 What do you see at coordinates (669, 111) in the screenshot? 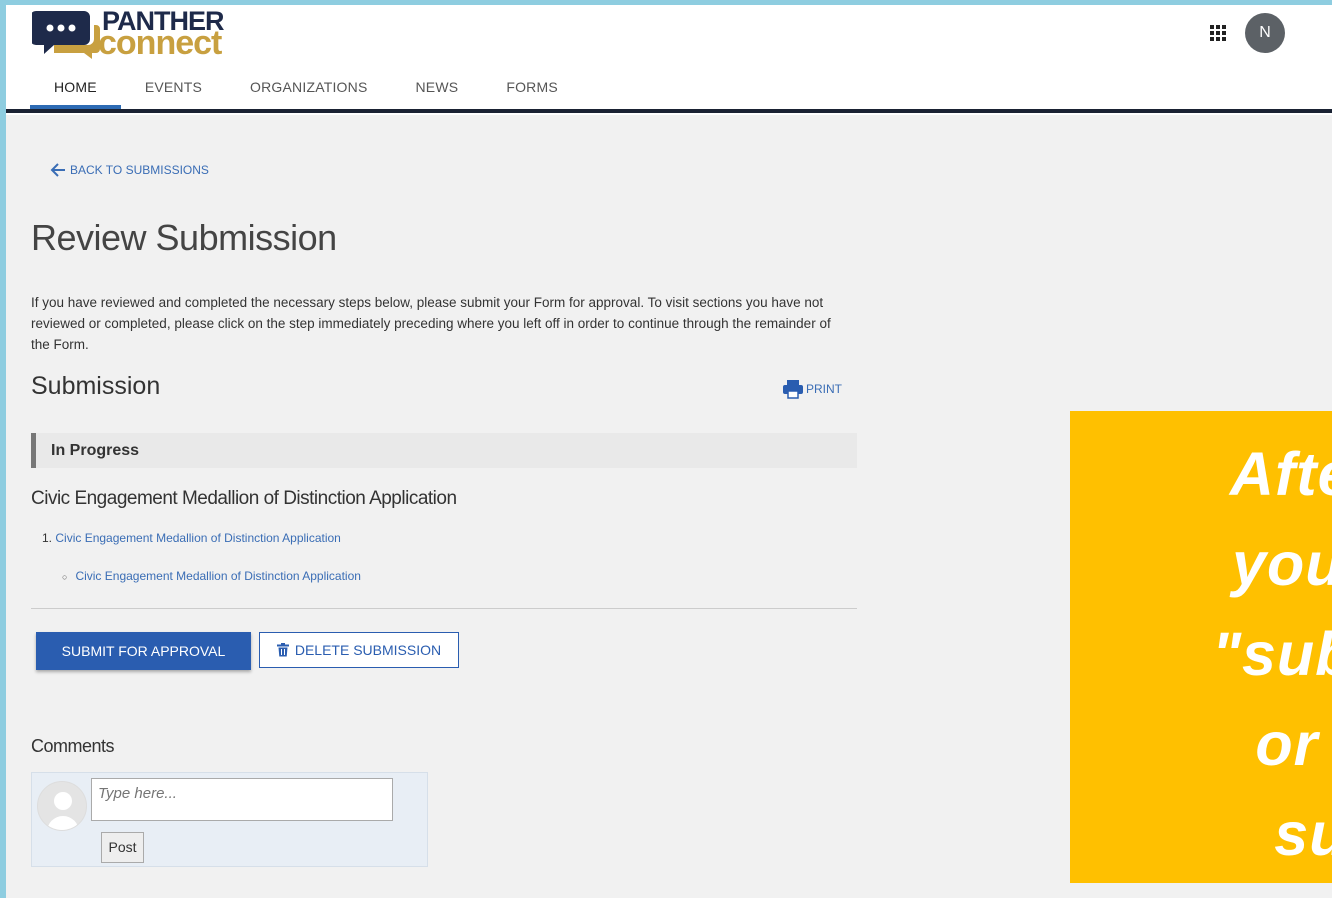
I see `header-divider` at bounding box center [669, 111].